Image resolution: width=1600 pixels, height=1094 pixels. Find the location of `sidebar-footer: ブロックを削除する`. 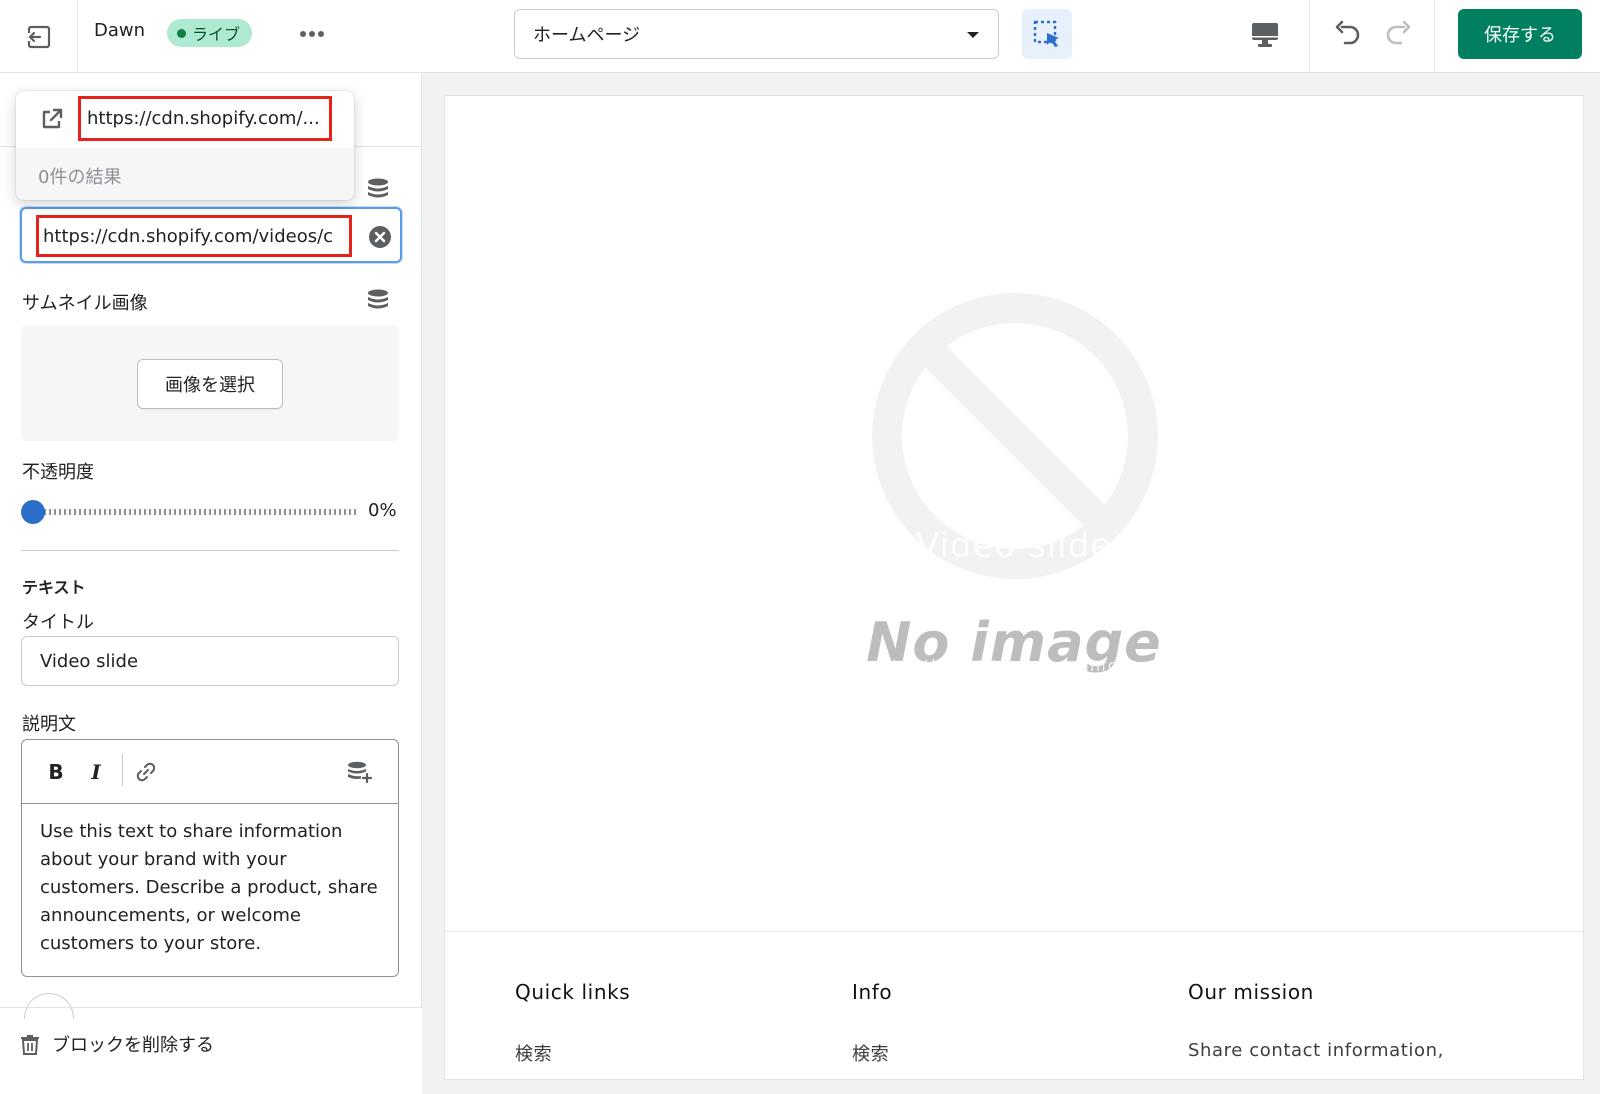

sidebar-footer: ブロックを削除する is located at coordinates (211, 1043).